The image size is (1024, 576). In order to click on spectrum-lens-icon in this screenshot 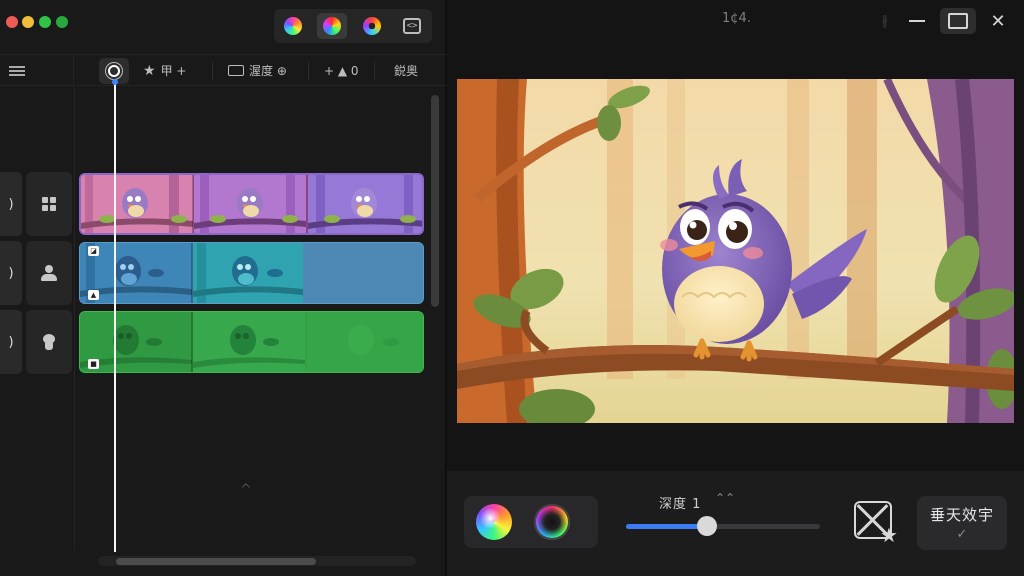, I will do `click(552, 522)`.